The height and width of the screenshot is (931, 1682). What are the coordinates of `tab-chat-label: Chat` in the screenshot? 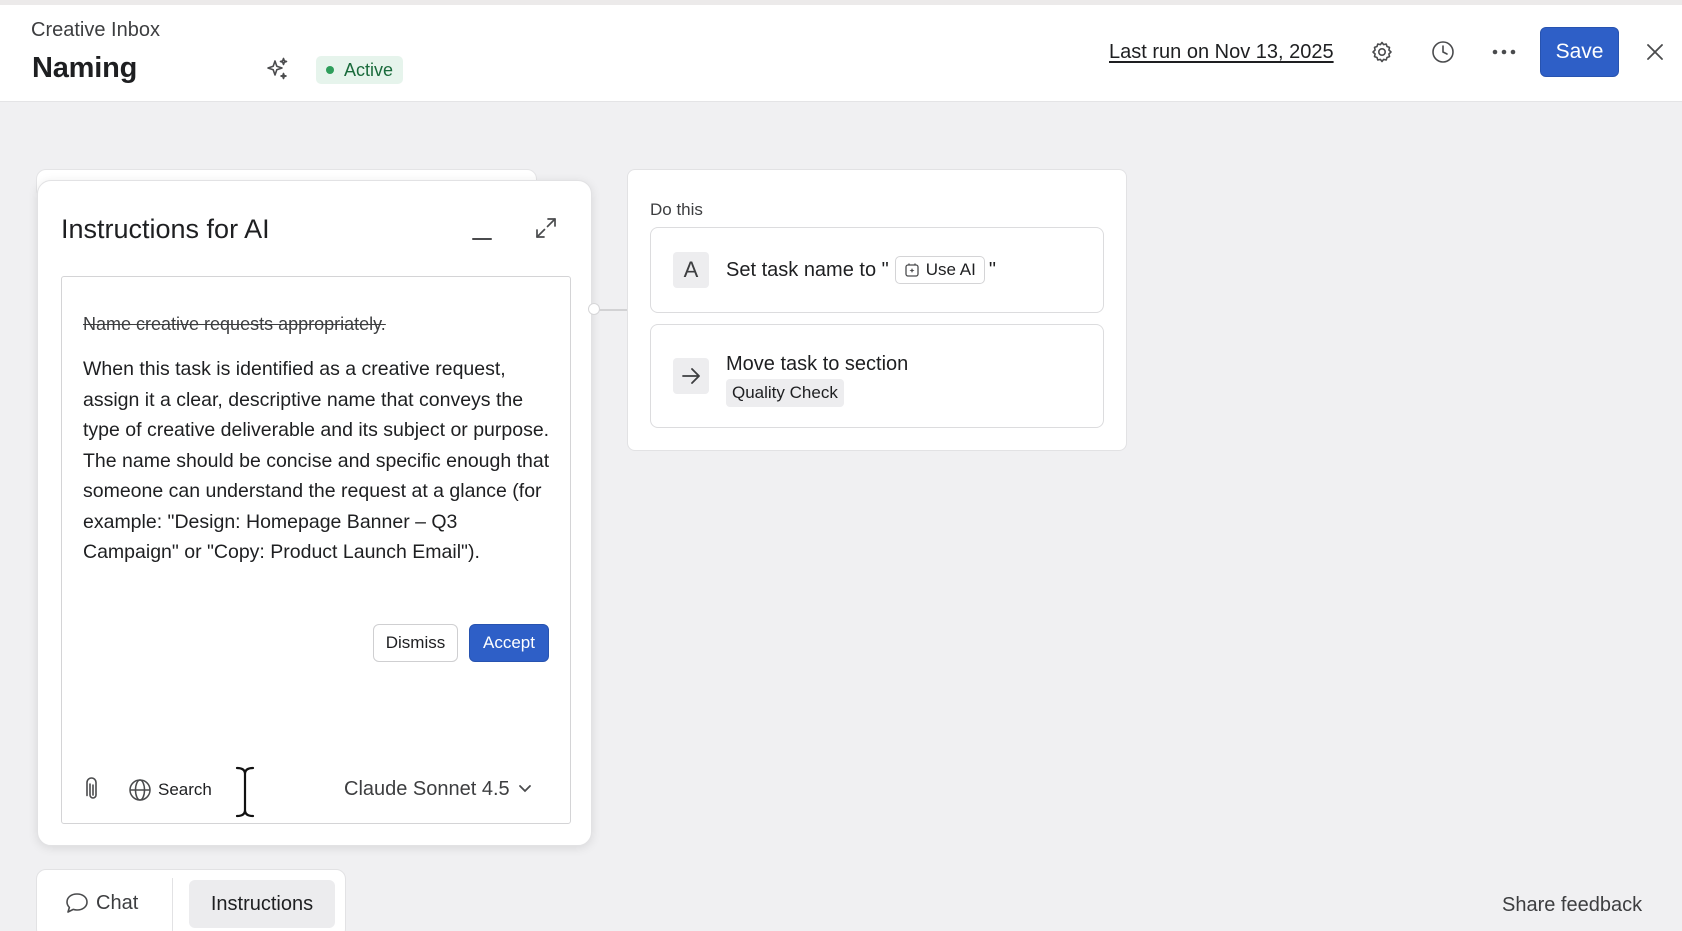 It's located at (117, 902).